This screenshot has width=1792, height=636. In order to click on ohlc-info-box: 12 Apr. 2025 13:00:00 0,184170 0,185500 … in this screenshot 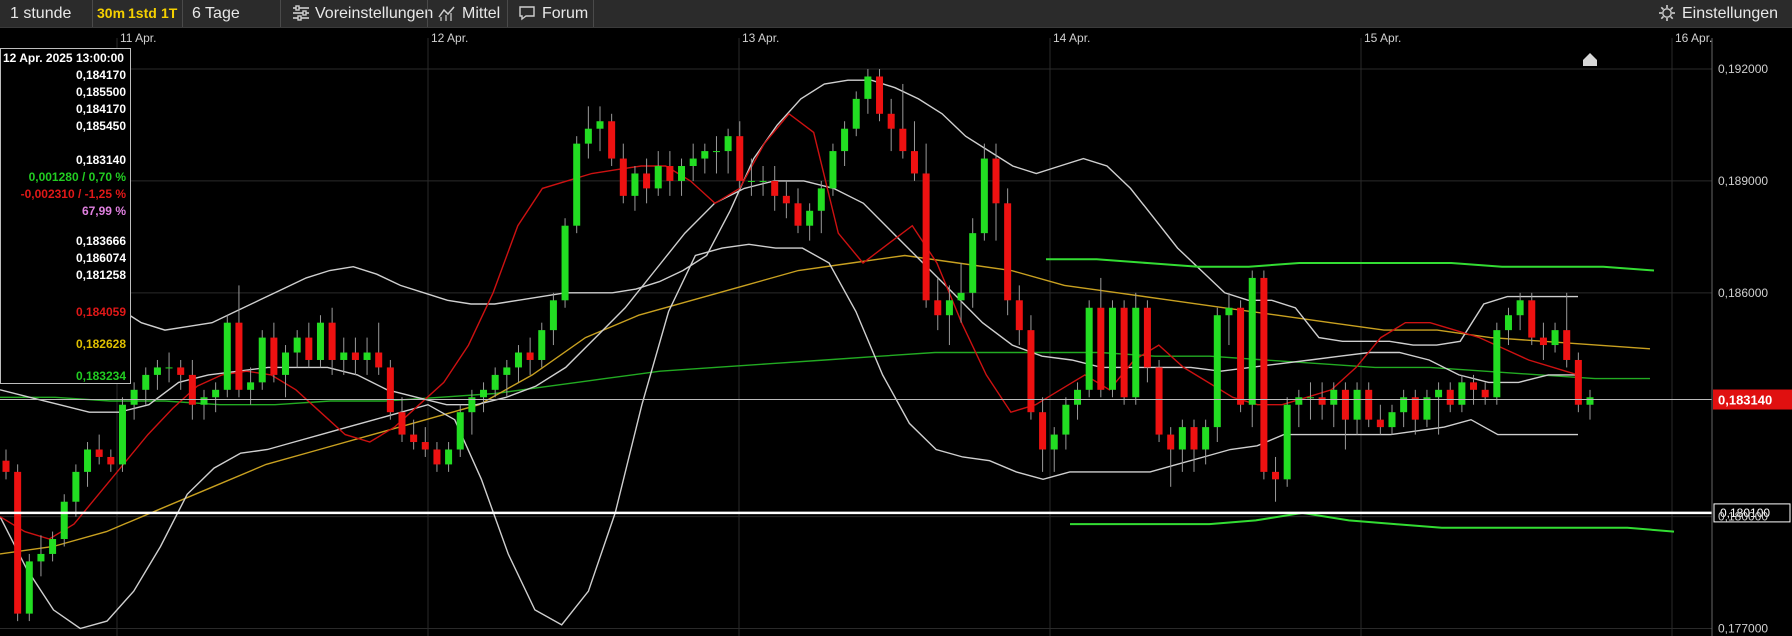, I will do `click(65, 216)`.